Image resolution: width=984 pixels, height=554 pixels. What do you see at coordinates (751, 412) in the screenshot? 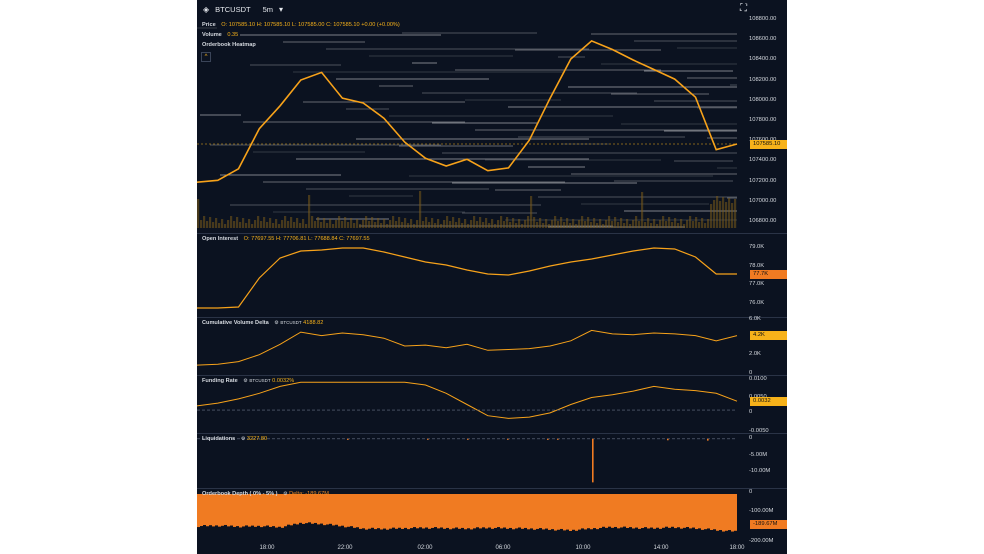
I see `funding-axis-tick: 0` at bounding box center [751, 412].